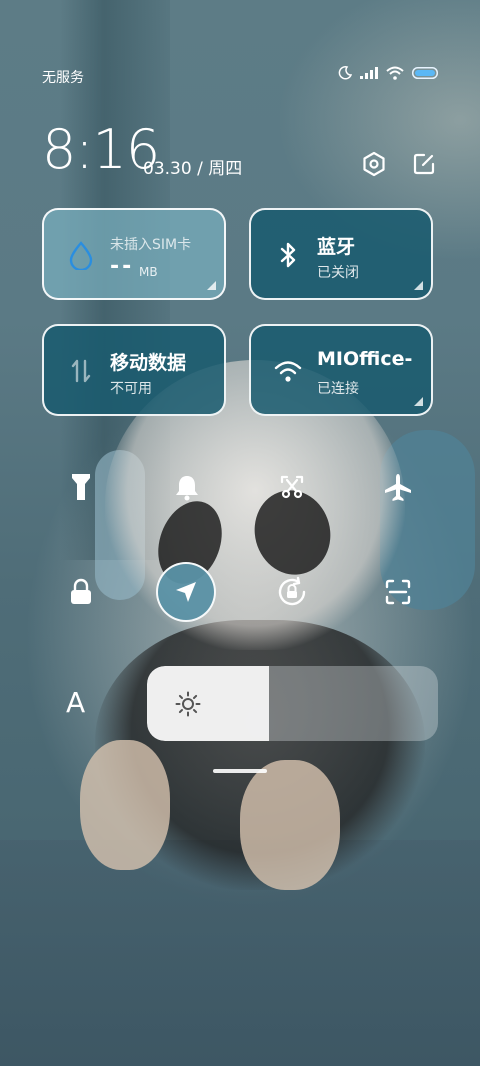 This screenshot has height=1066, width=480. I want to click on status-icons, so click(388, 73).